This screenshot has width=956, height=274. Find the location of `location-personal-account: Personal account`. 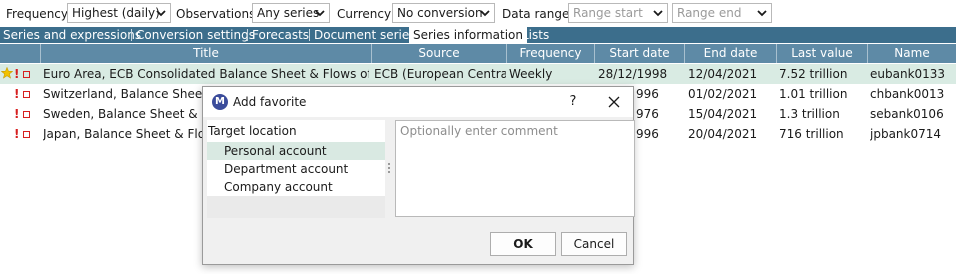

location-personal-account: Personal account is located at coordinates (296, 151).